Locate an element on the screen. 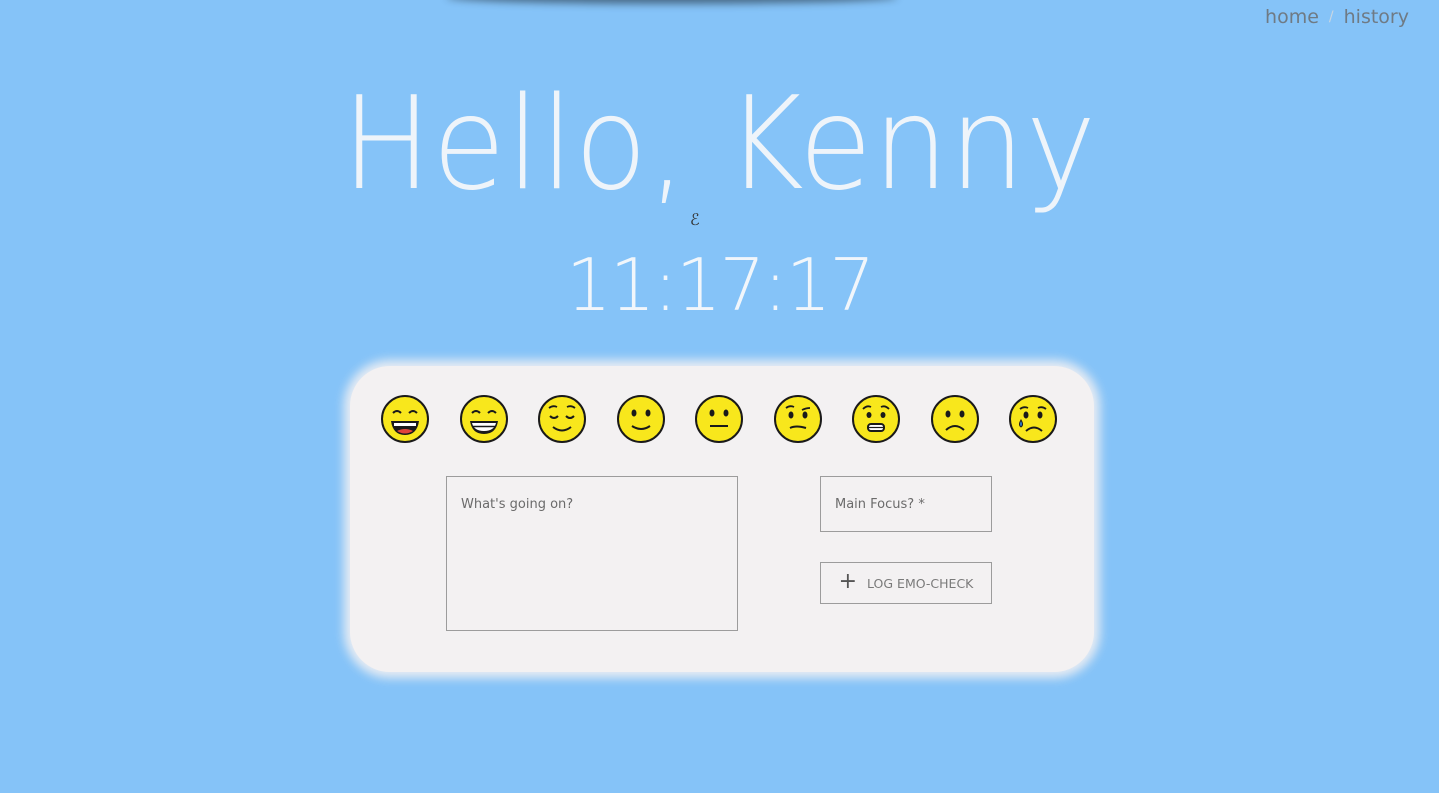  clock: 11:17:17 is located at coordinates (720, 285).